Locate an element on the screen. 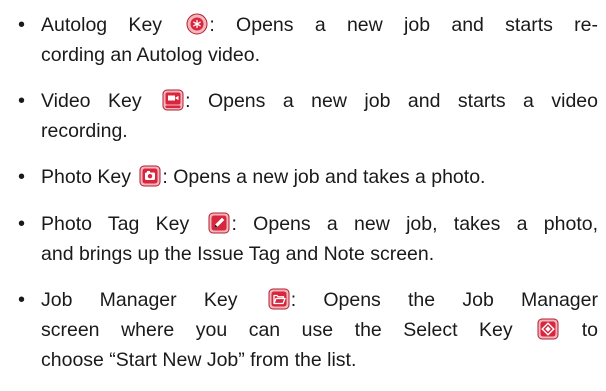  line: cording an Autolog video. is located at coordinates (150, 55).